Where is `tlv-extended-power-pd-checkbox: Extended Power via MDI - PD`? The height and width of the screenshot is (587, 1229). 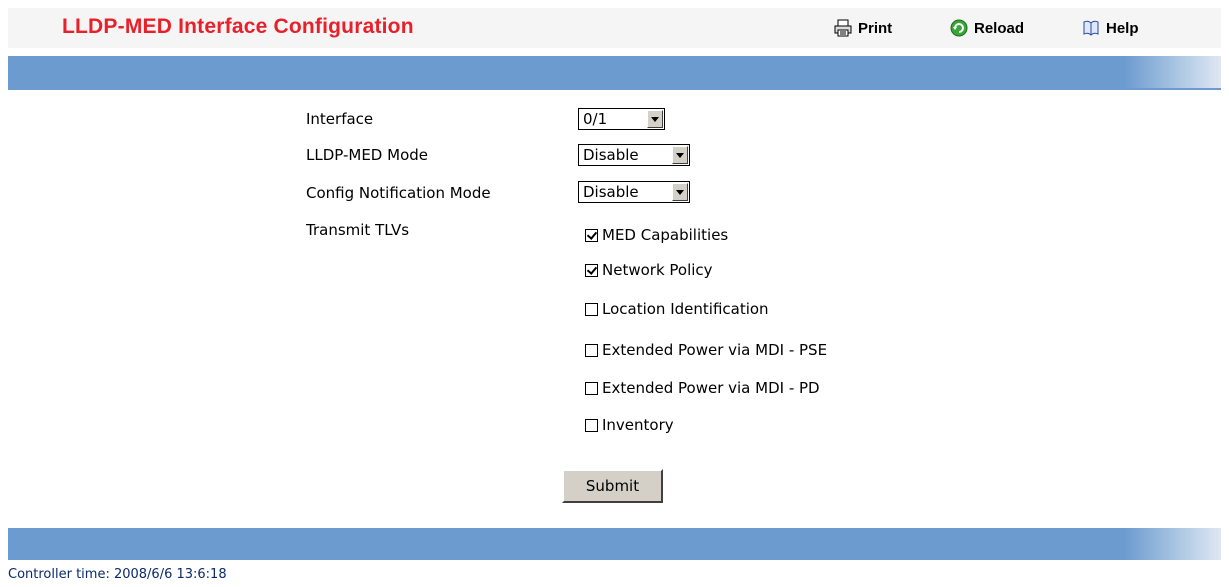
tlv-extended-power-pd-checkbox: Extended Power via MDI - PD is located at coordinates (702, 388).